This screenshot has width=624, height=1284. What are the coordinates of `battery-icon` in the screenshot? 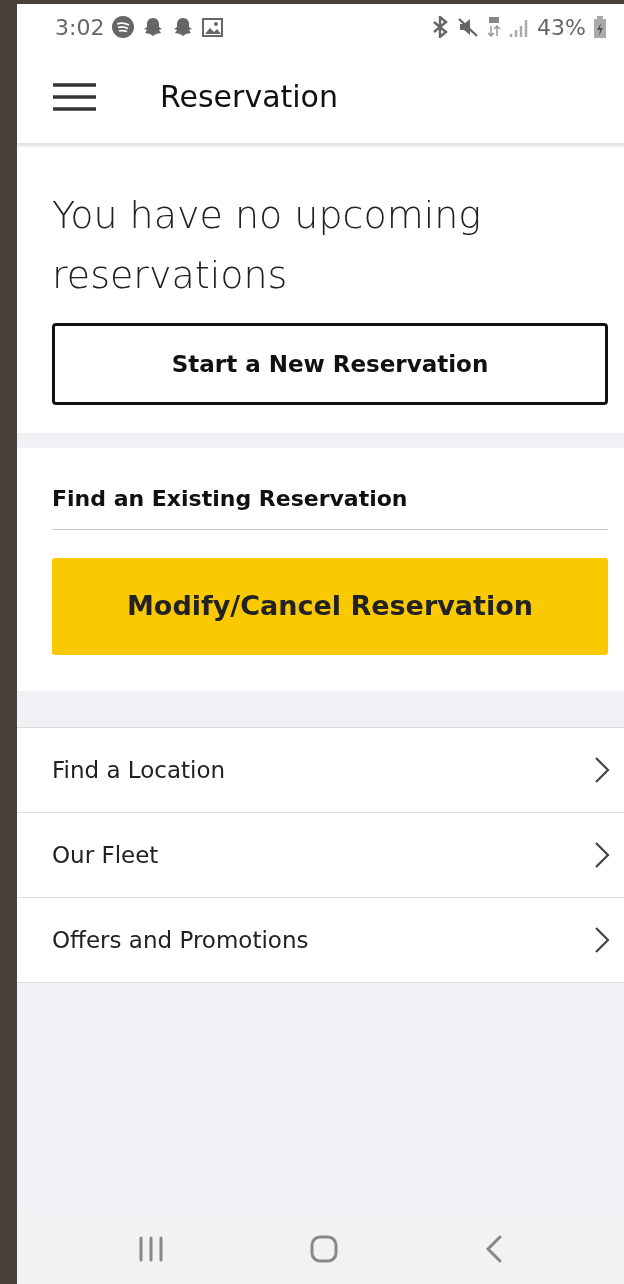 It's located at (600, 27).